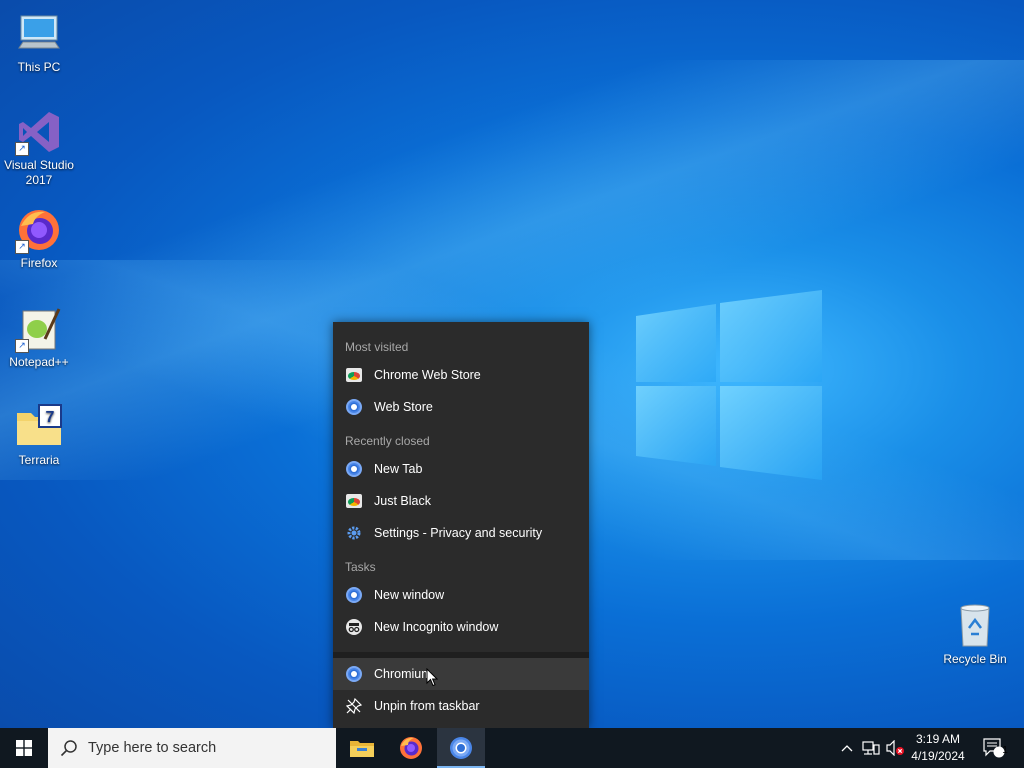 This screenshot has height=768, width=1024. I want to click on jump-list-item-label: Just Black, so click(402, 501).